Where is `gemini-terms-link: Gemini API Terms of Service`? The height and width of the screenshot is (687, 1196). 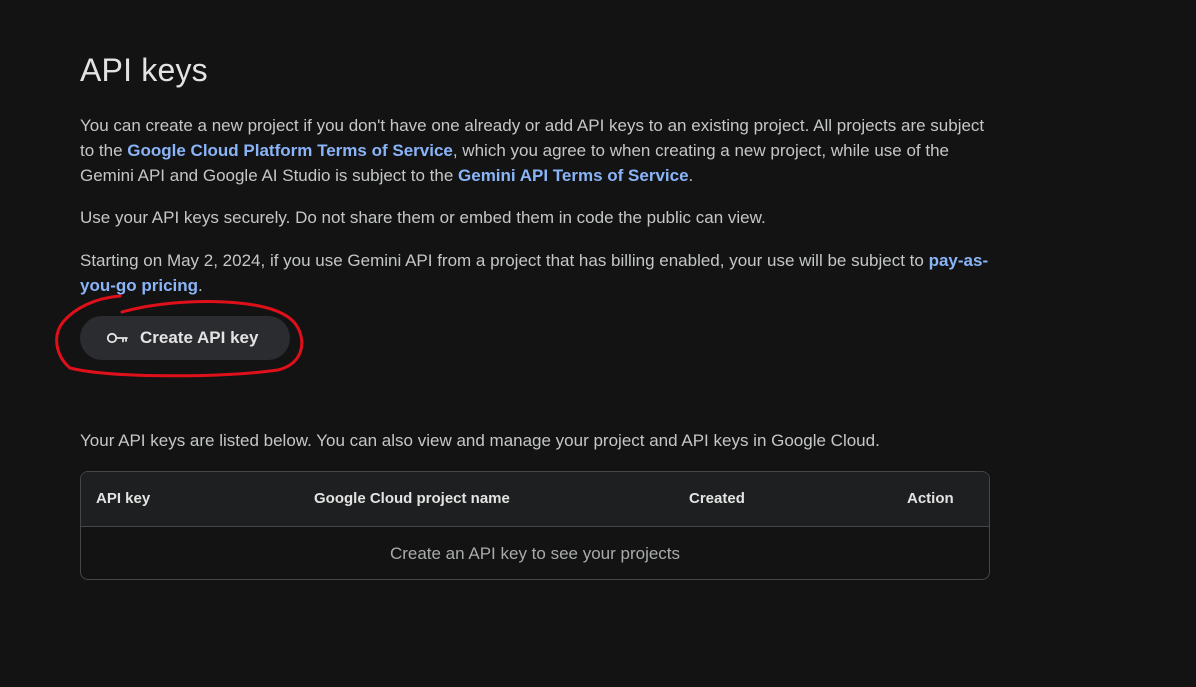 gemini-terms-link: Gemini API Terms of Service is located at coordinates (573, 175).